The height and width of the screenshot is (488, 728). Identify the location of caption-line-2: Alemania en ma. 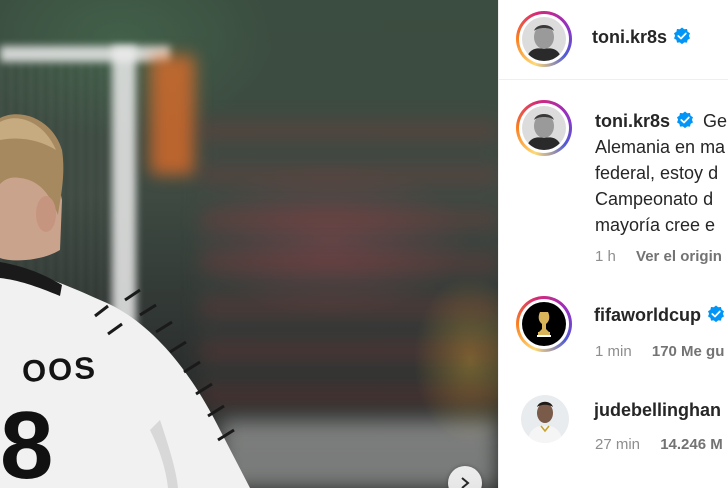
(660, 147).